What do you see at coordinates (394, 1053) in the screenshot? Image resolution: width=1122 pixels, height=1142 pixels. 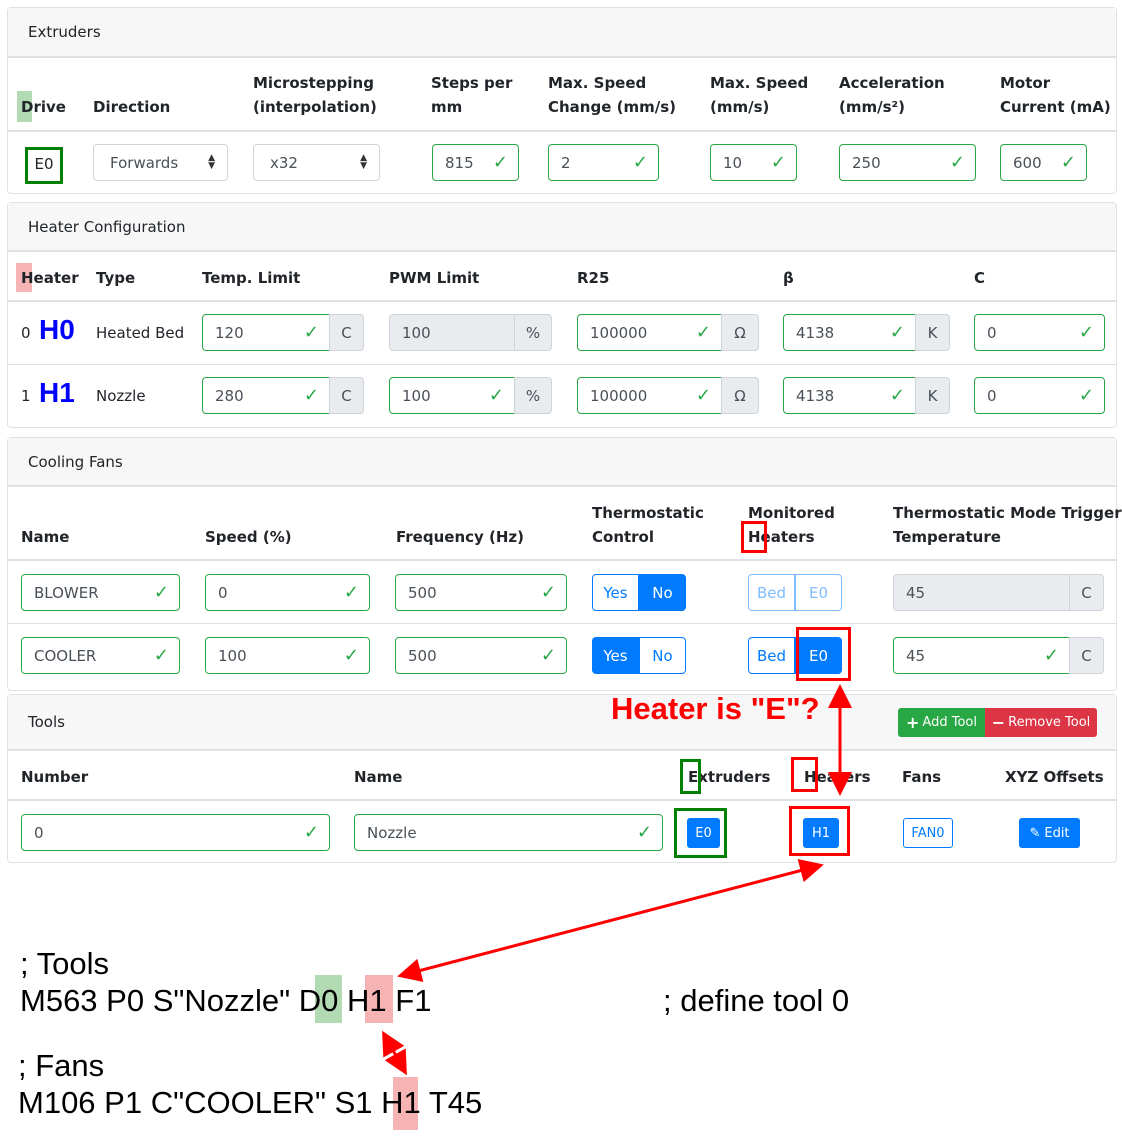 I see `arrow-code-h1-to-fan-h1` at bounding box center [394, 1053].